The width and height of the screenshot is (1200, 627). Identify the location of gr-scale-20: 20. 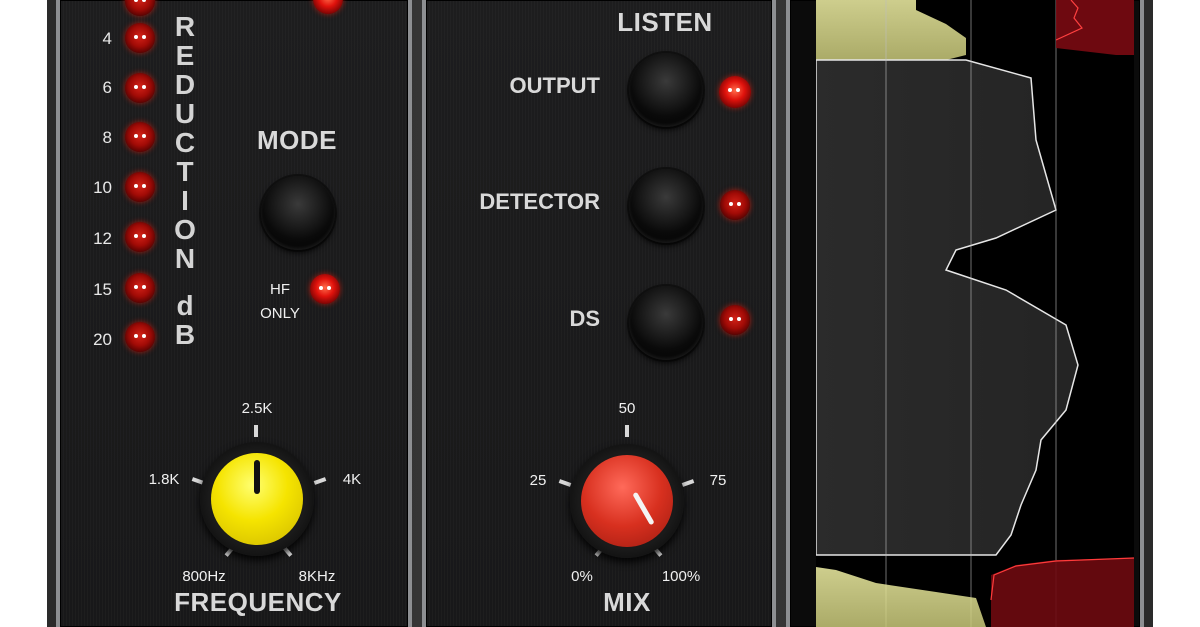
(102, 339).